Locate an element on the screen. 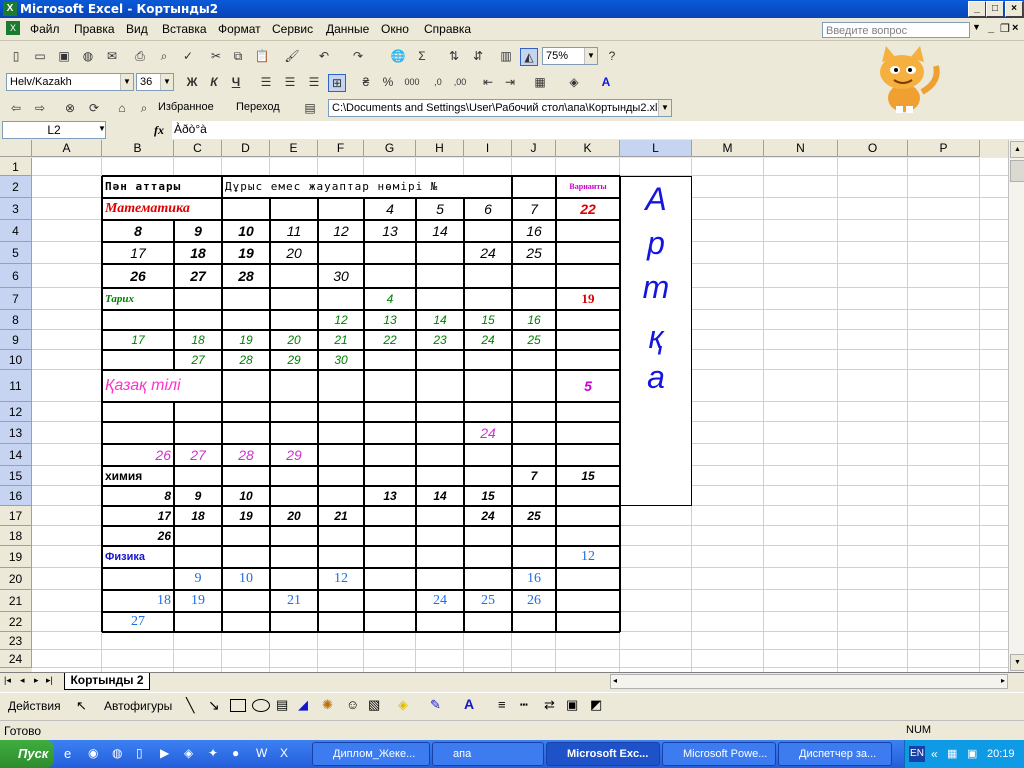  borders-icon: ▦ is located at coordinates (540, 82).